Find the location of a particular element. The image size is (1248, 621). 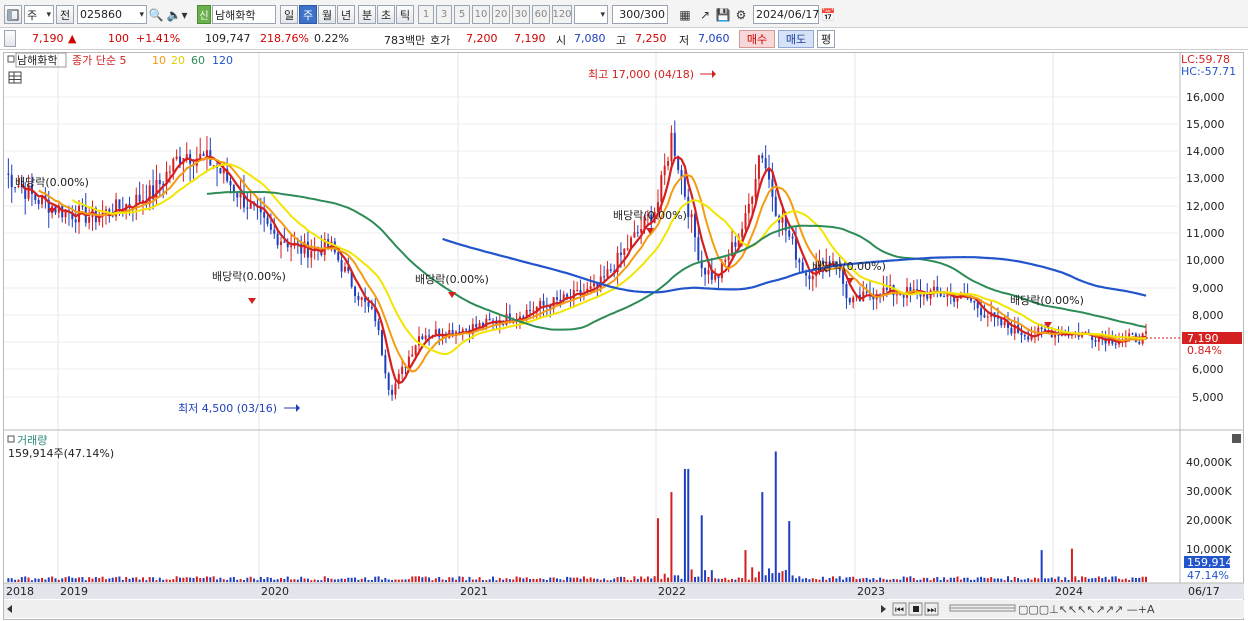

volume-title: 거래량 is located at coordinates (32, 440).